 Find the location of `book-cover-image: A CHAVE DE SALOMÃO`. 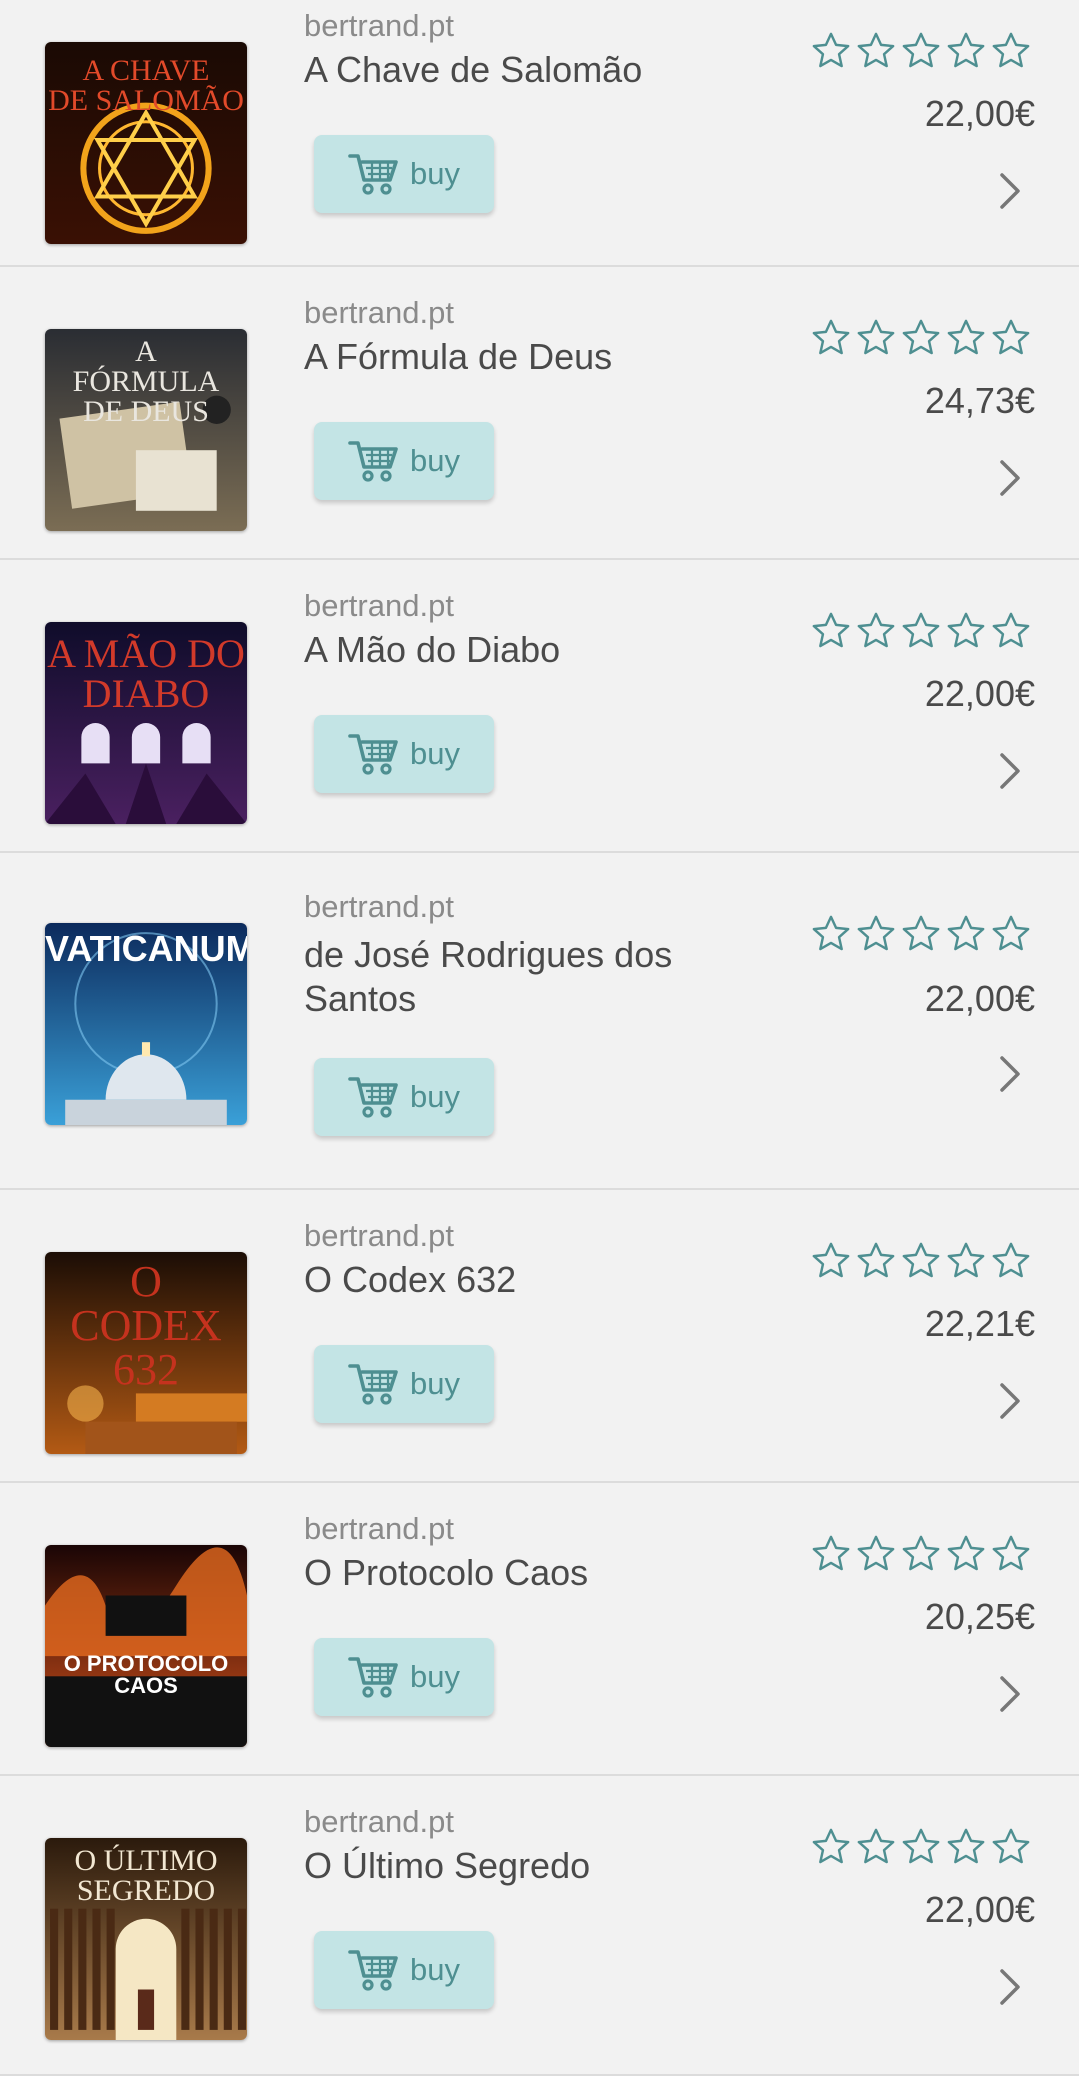

book-cover-image: A CHAVE DE SALOMÃO is located at coordinates (146, 143).